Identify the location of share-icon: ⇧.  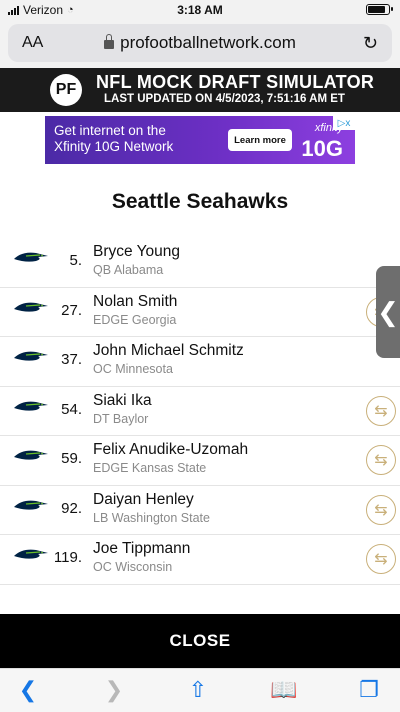
(198, 690).